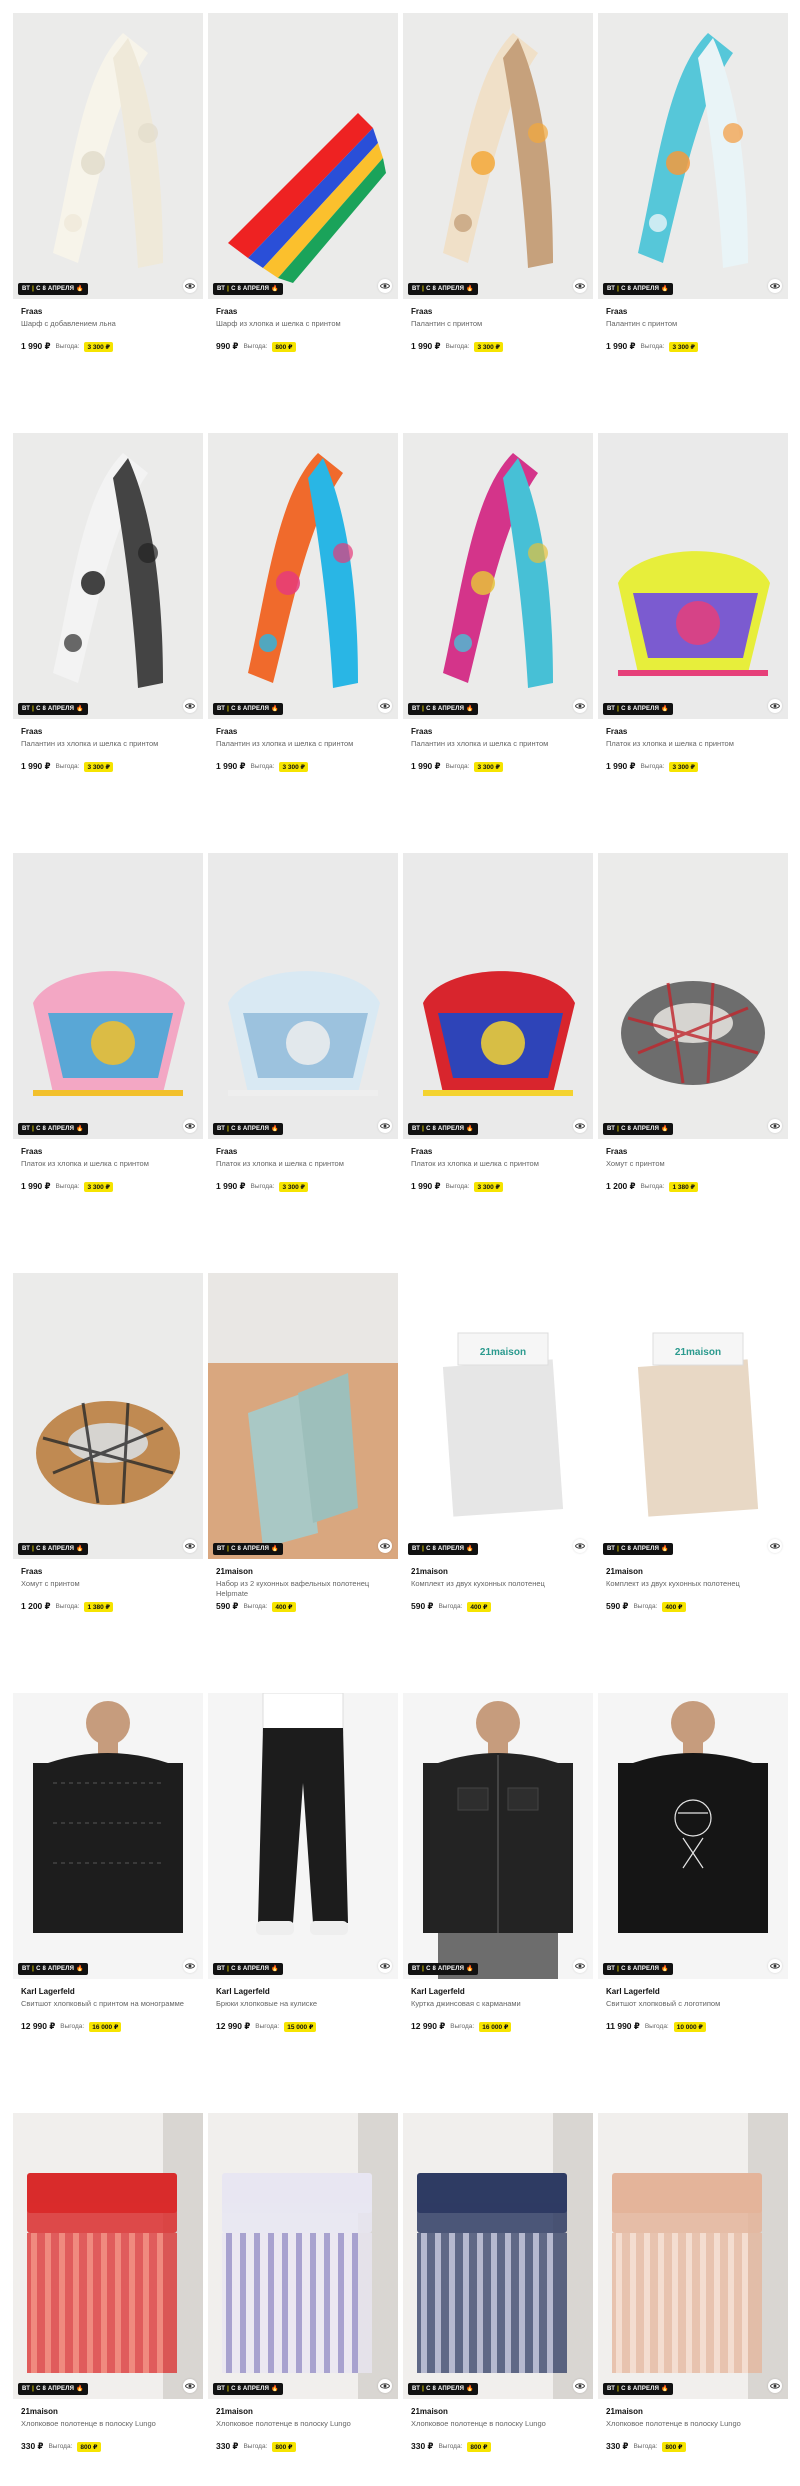  What do you see at coordinates (304, 2004) in the screenshot?
I see `product-title: Брюки хлопковые на кулиске` at bounding box center [304, 2004].